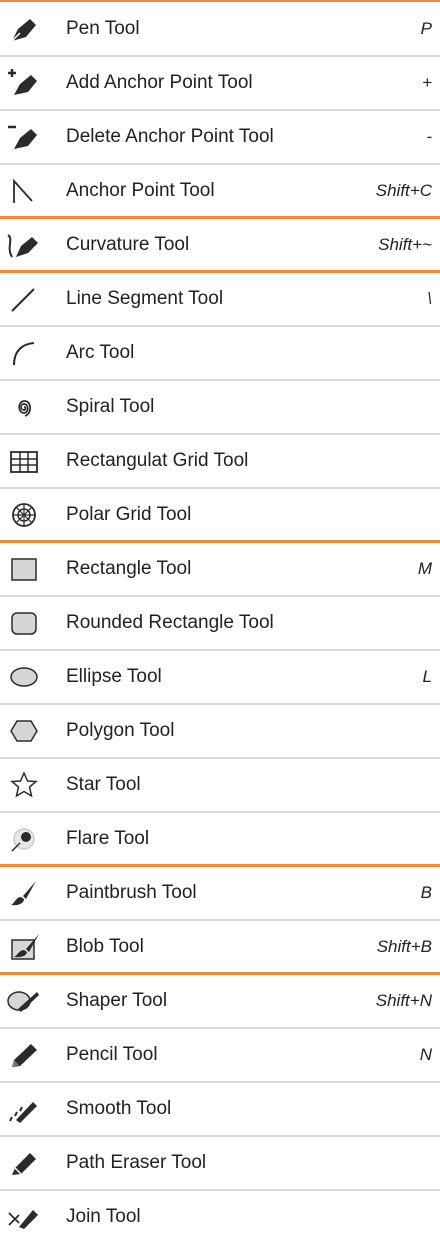  I want to click on ellipse-icon, so click(24, 677).